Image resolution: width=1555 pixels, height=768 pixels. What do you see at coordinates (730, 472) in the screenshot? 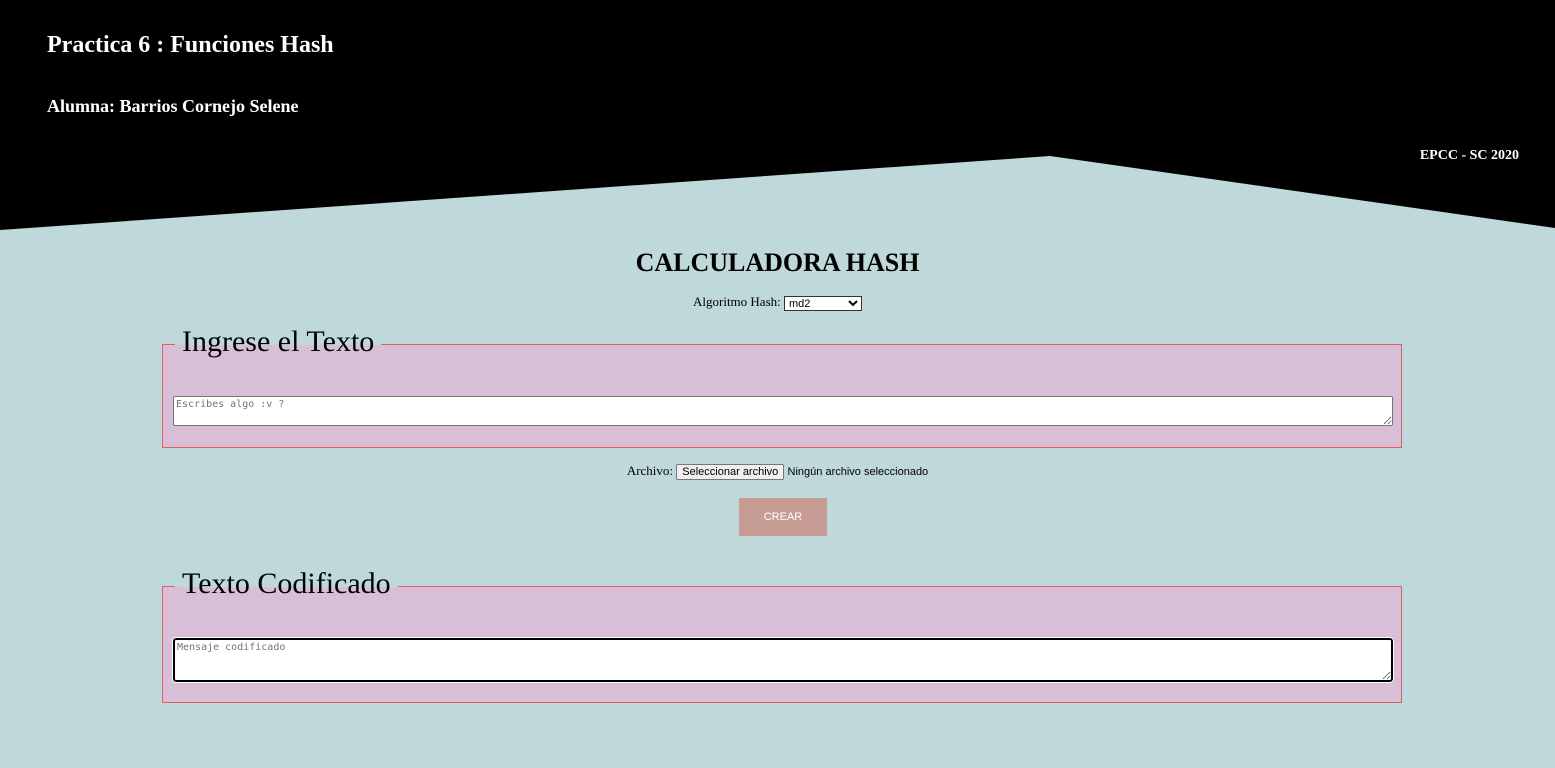
I see `file-select-button: Seleccionar archivo` at bounding box center [730, 472].